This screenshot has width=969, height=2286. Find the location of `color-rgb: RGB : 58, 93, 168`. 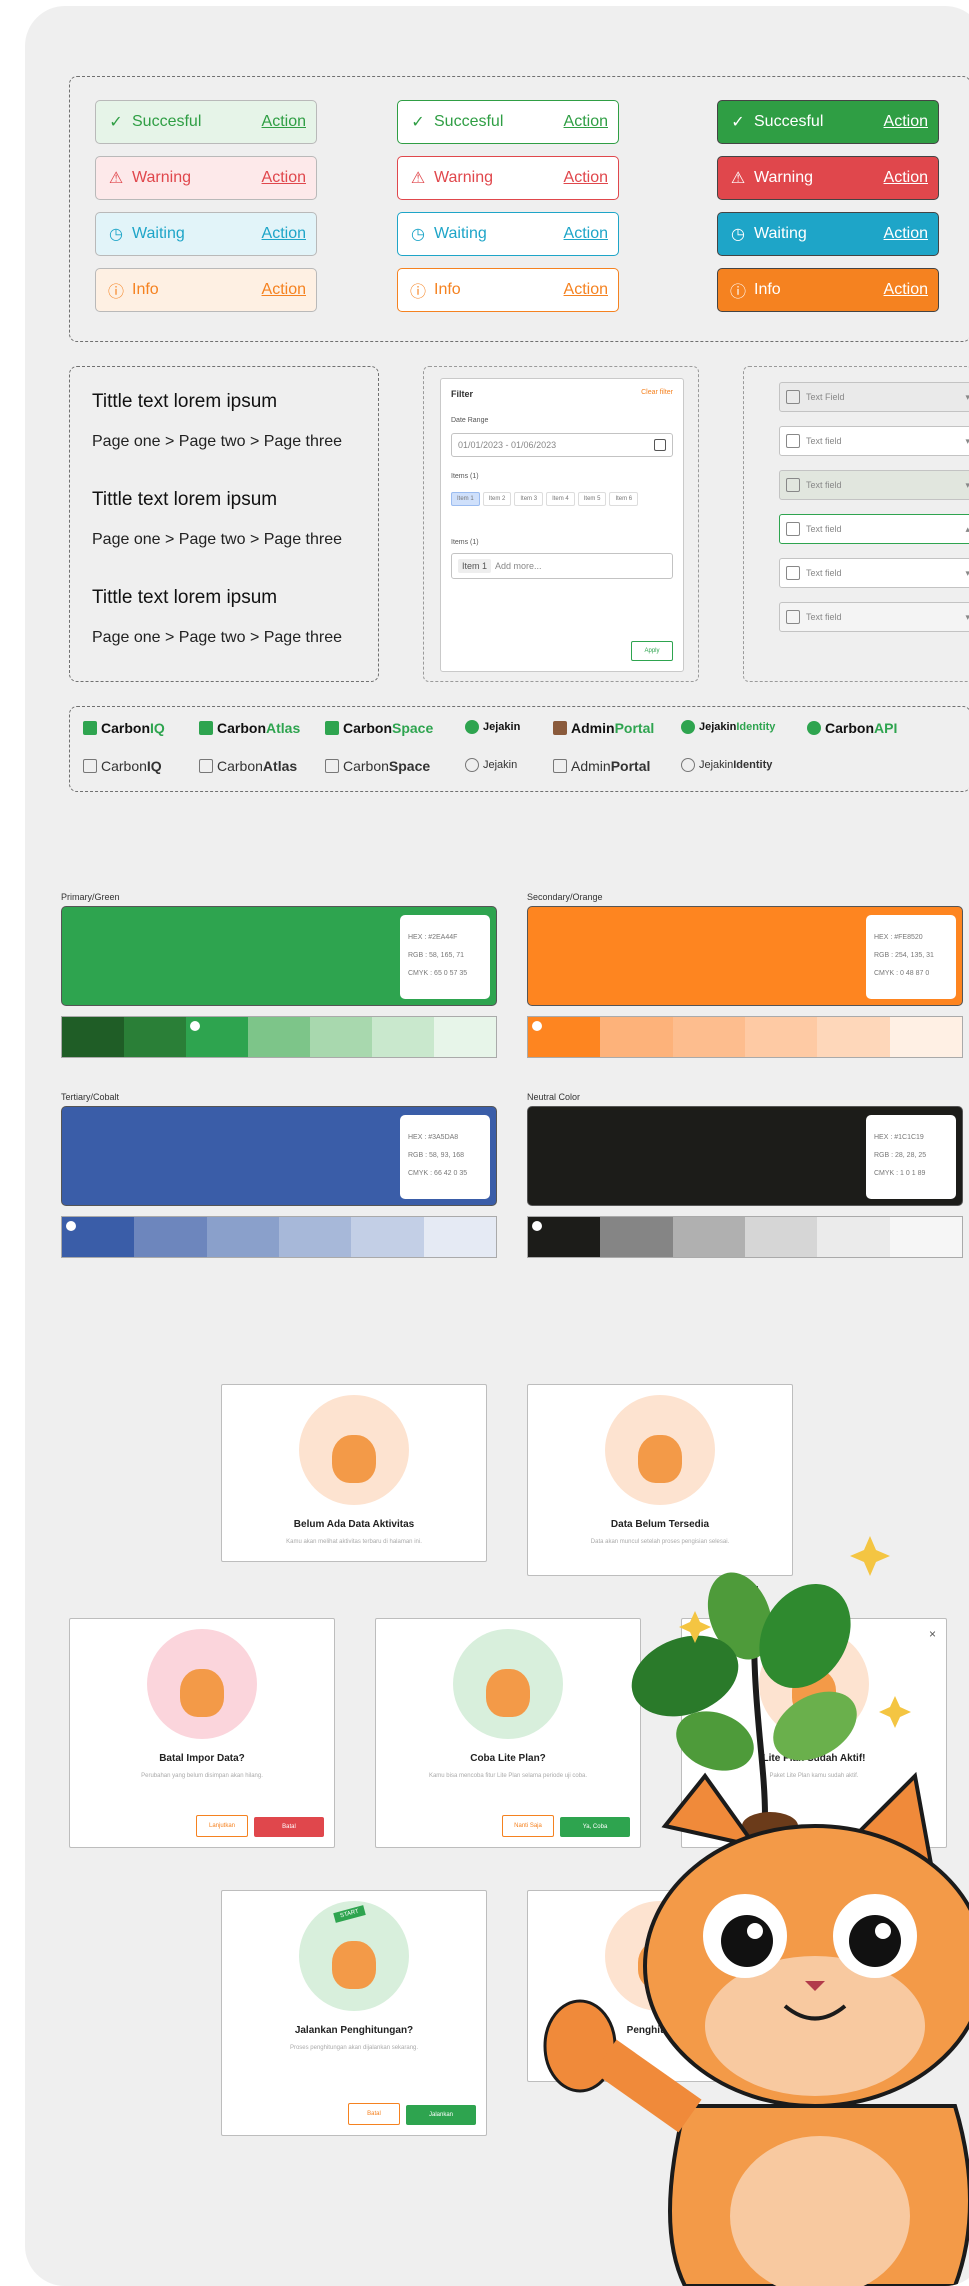

color-rgb: RGB : 58, 93, 168 is located at coordinates (436, 1155).